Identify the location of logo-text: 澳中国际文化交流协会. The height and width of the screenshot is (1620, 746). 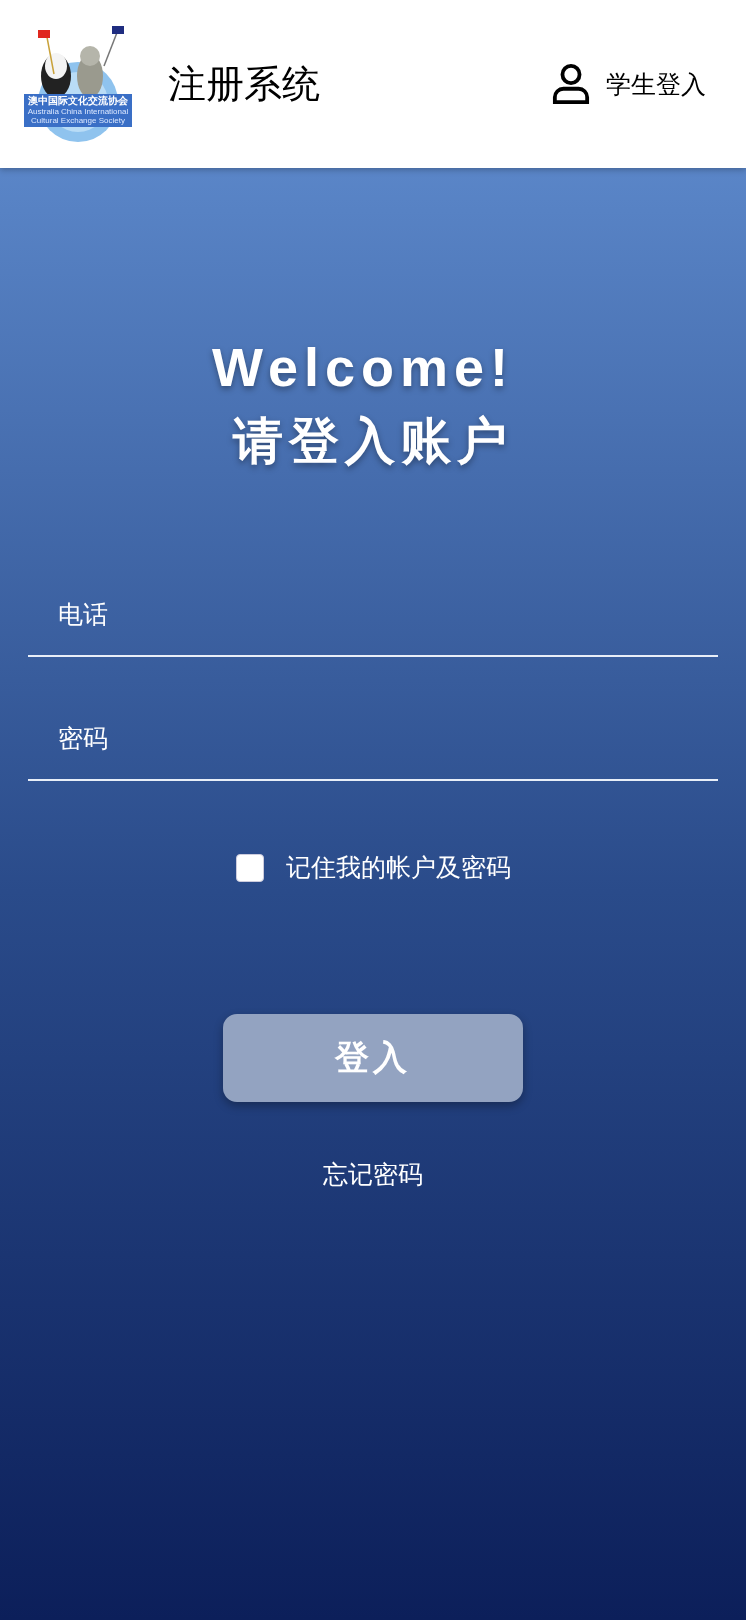
(78, 101).